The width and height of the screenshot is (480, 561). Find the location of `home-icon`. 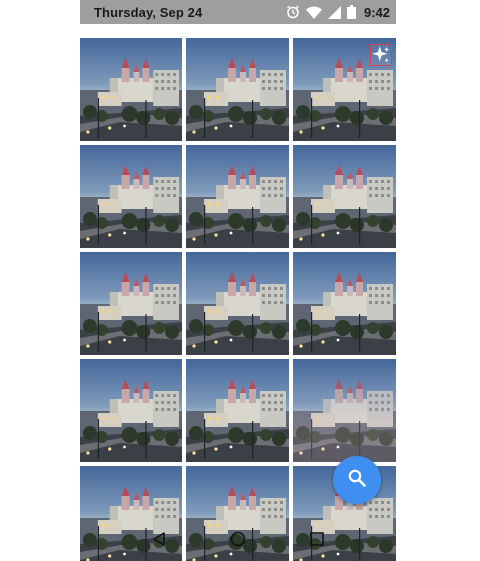

home-icon is located at coordinates (238, 539).